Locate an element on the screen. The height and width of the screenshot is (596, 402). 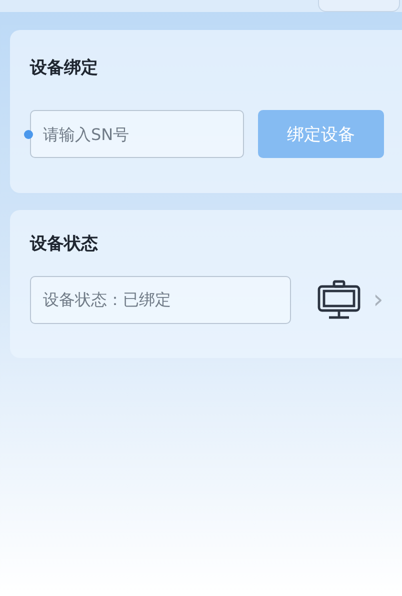
sn-input-field: 请输入SN号 is located at coordinates (137, 134).